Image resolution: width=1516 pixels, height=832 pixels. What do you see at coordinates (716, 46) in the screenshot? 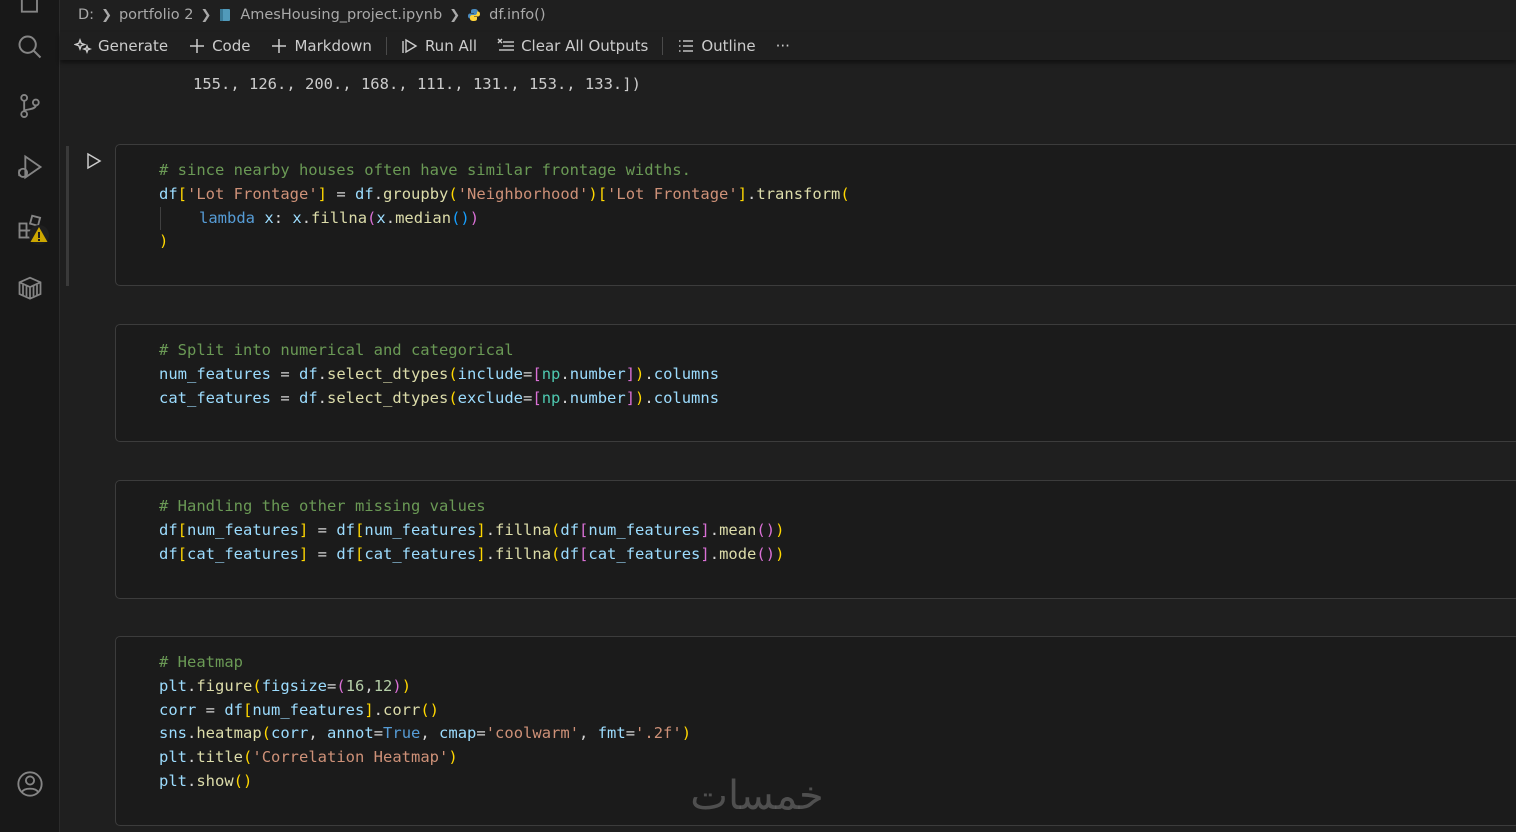
I see `outline-button: Outline` at bounding box center [716, 46].